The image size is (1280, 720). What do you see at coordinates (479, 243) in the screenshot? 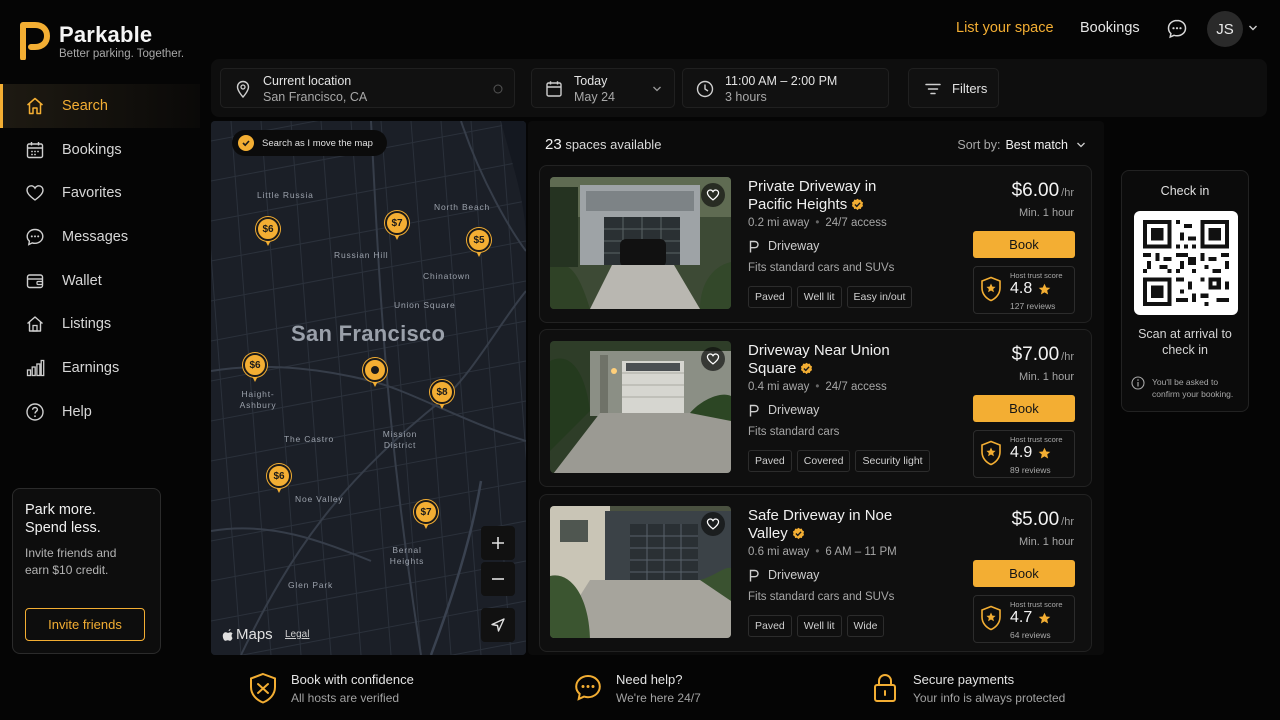
I see `price-pin: $5` at bounding box center [479, 243].